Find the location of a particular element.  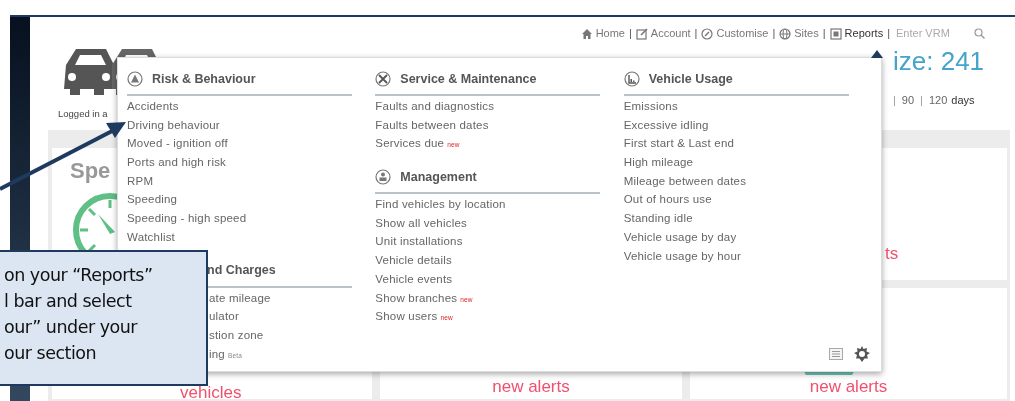

nav-link: Account is located at coordinates (663, 33).